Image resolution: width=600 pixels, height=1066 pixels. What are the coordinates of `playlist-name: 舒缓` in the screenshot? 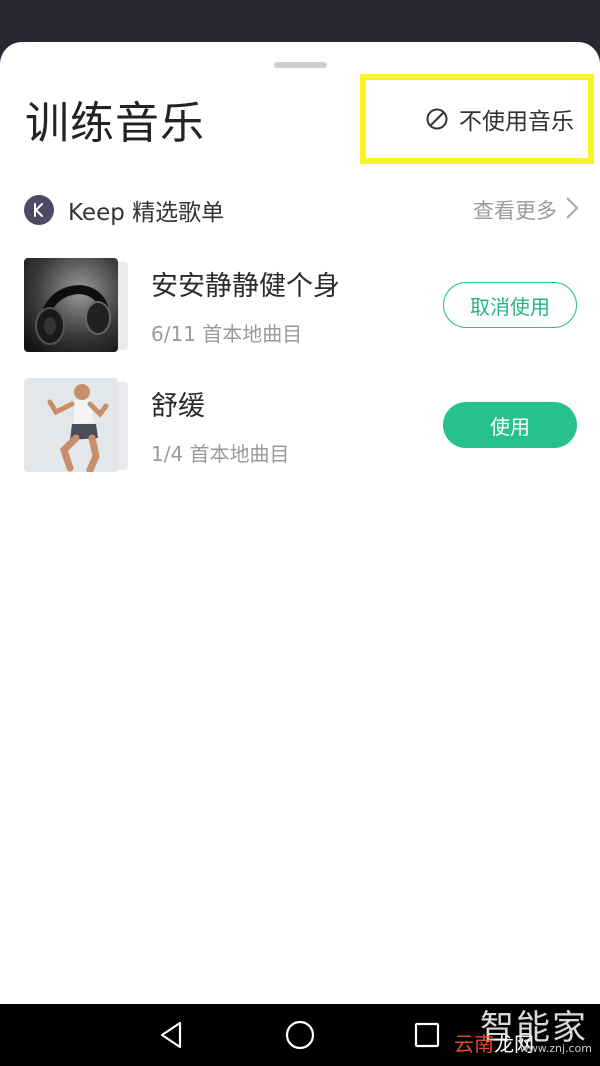 It's located at (178, 406).